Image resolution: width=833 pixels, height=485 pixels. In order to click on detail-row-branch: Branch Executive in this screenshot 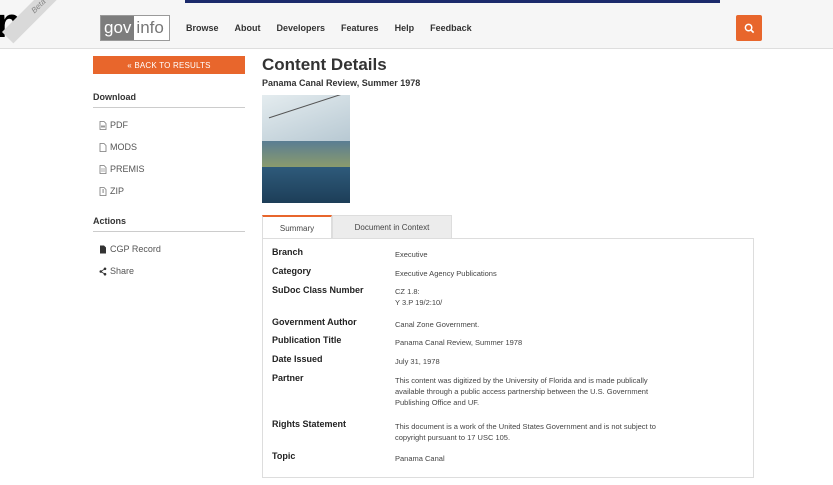, I will do `click(501, 253)`.